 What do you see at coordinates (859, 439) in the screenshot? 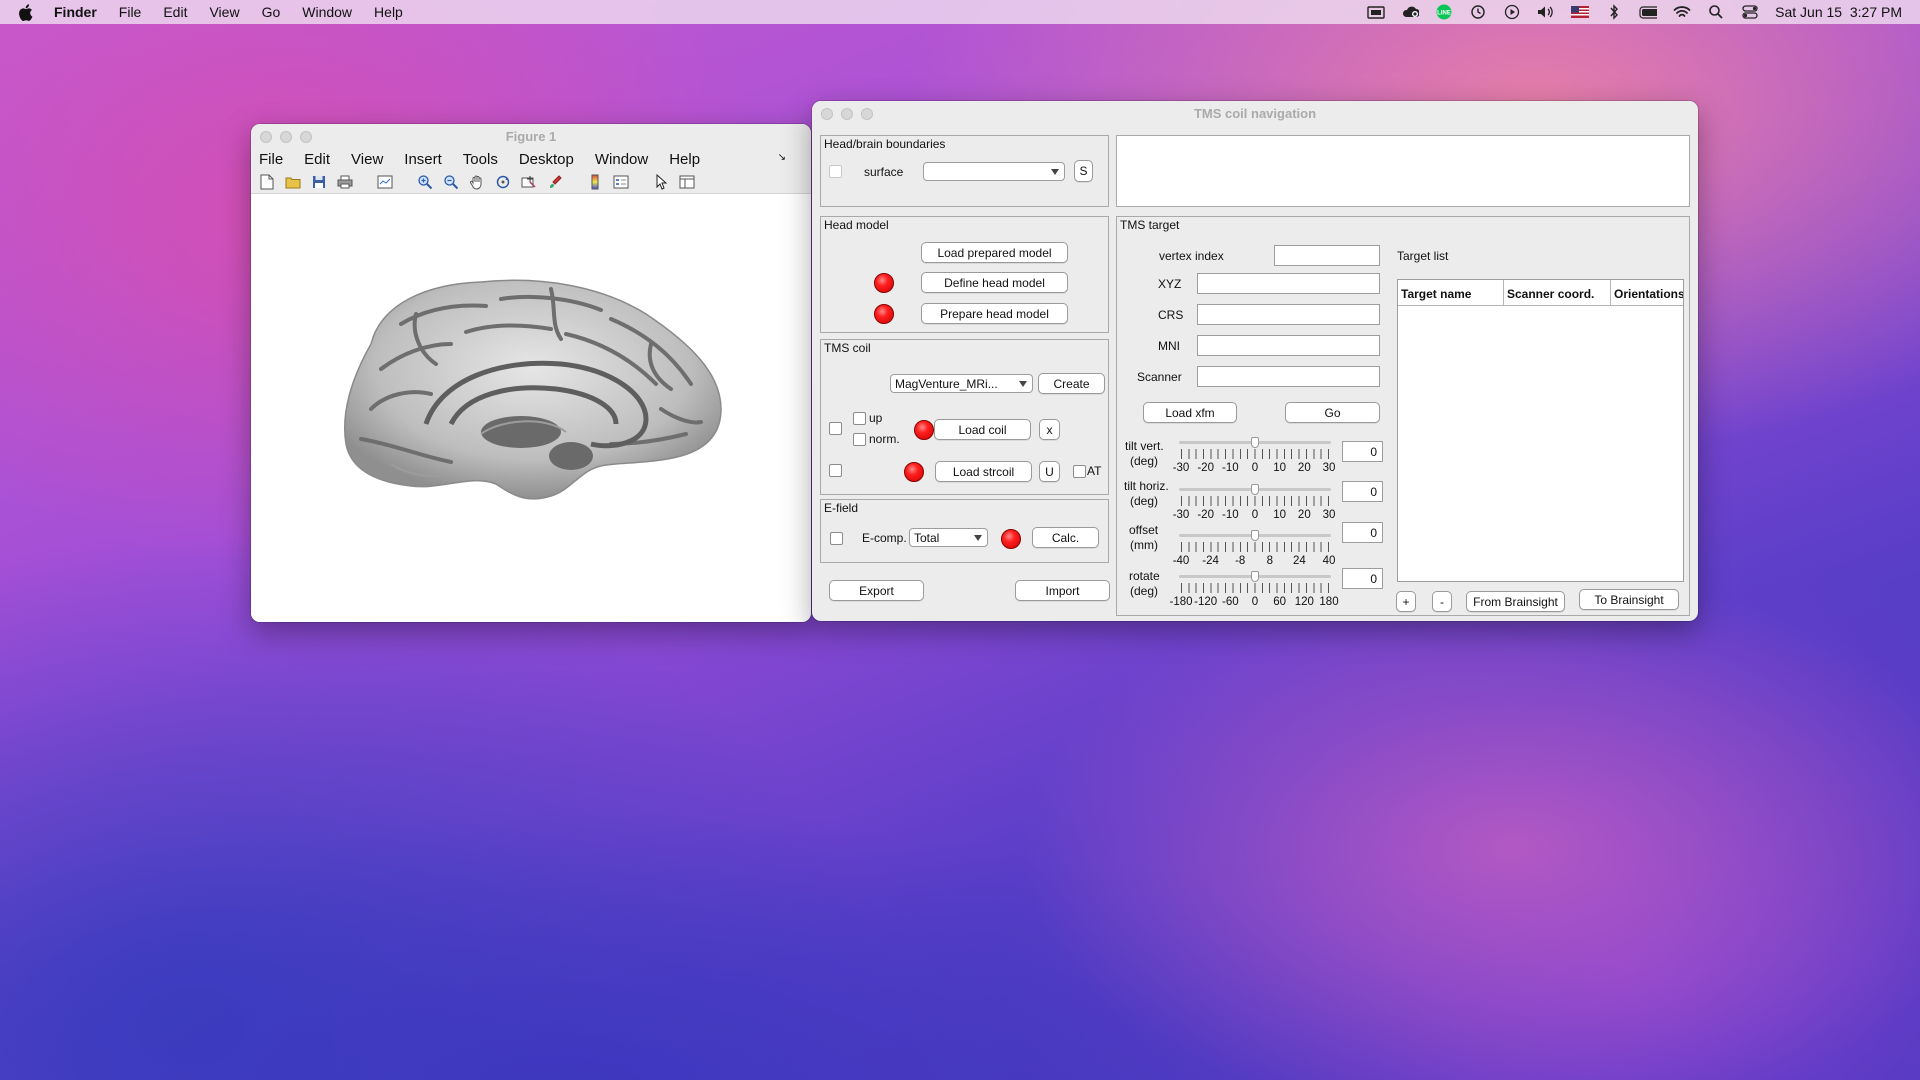
I see `norm-checkbox` at bounding box center [859, 439].